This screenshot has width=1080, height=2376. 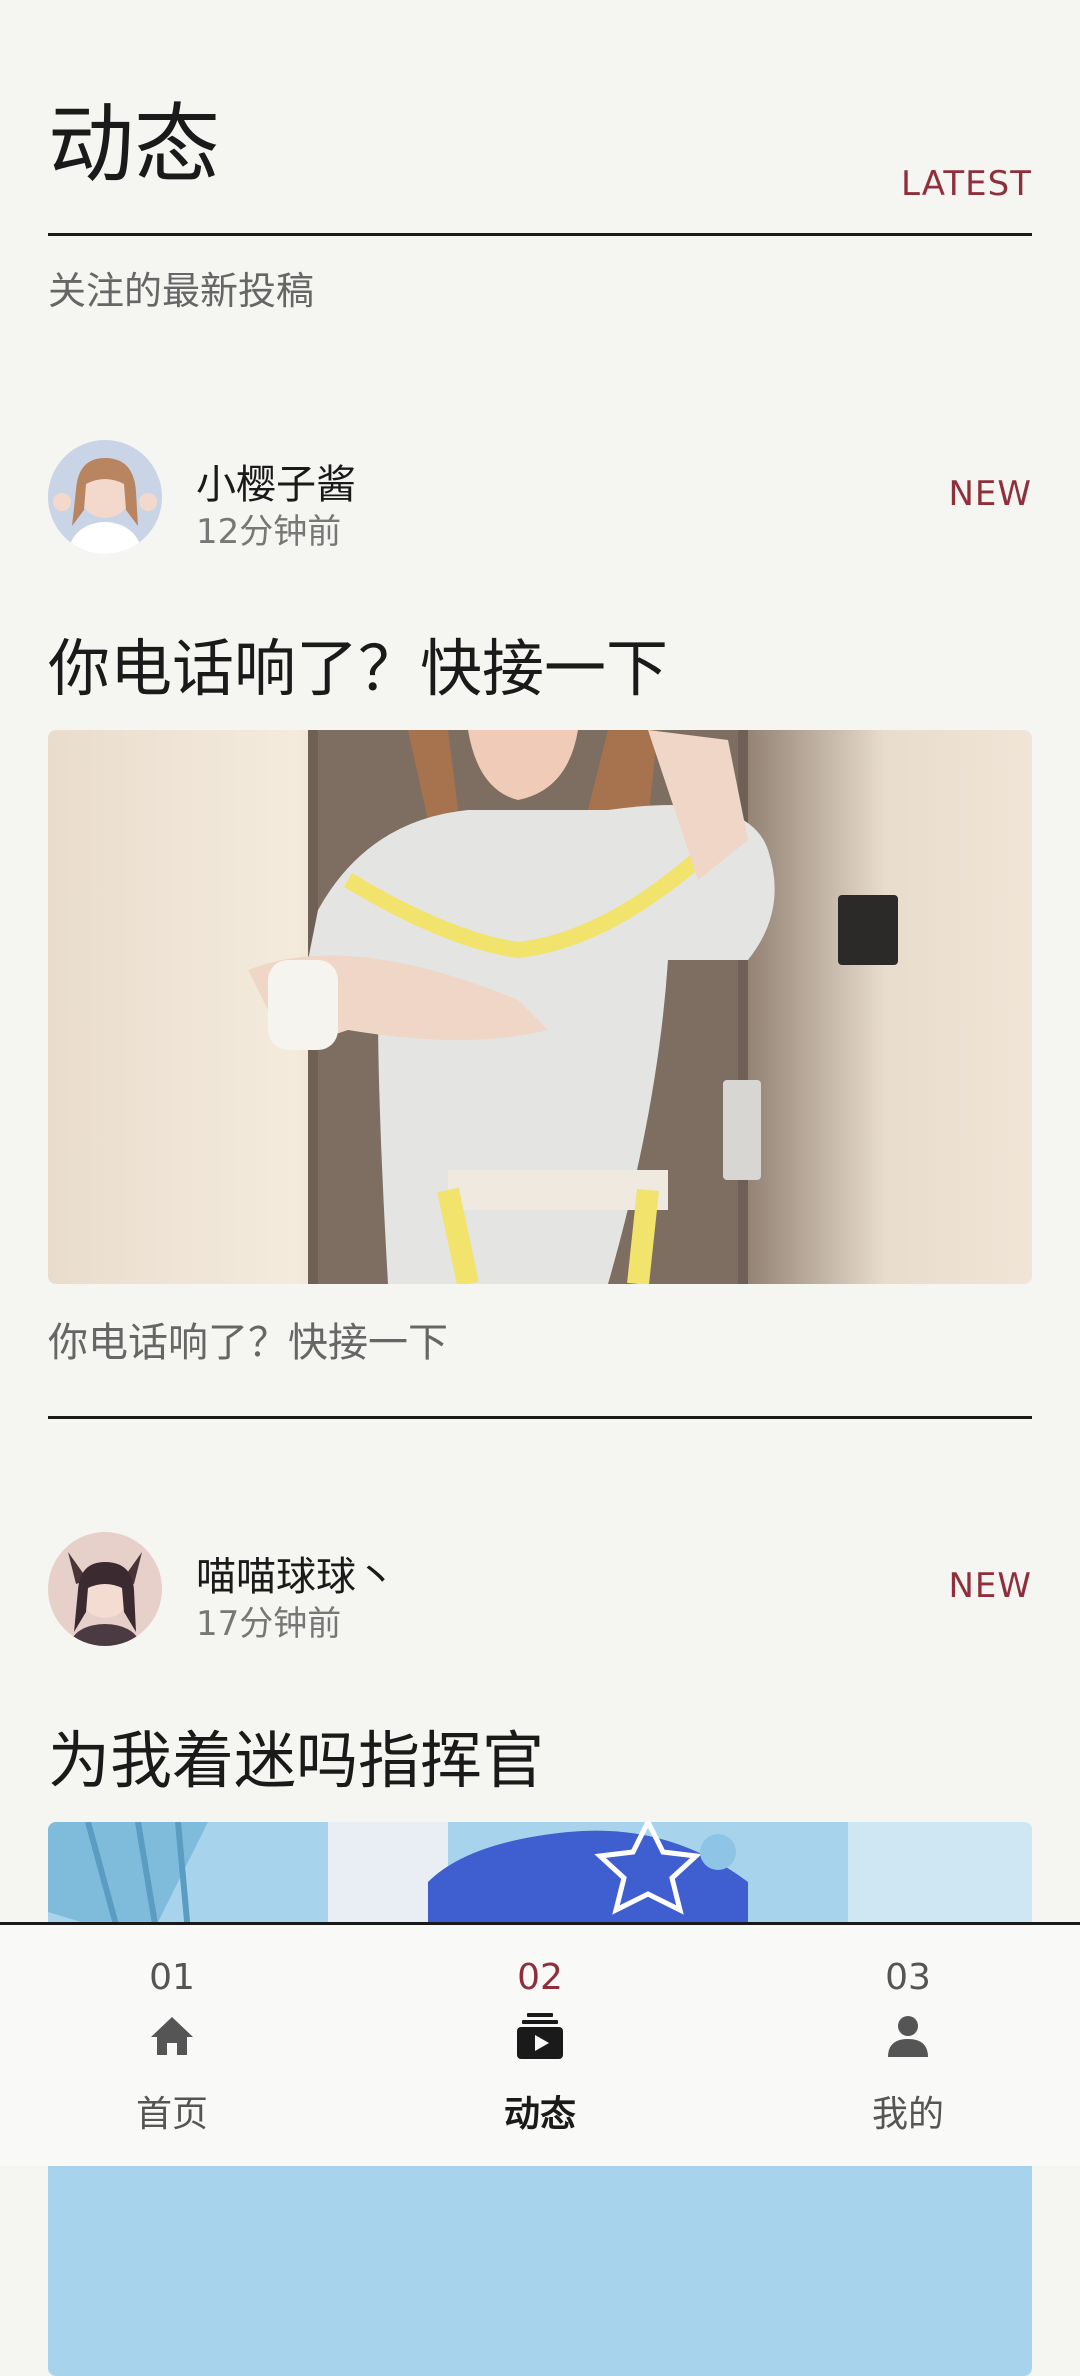 I want to click on latest-tag: LATEST, so click(x=966, y=184).